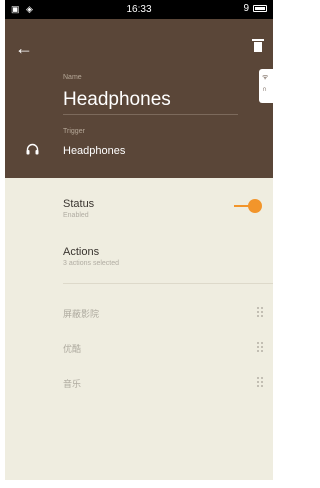 Image resolution: width=320 pixels, height=488 pixels. What do you see at coordinates (258, 45) in the screenshot?
I see `delete-icon` at bounding box center [258, 45].